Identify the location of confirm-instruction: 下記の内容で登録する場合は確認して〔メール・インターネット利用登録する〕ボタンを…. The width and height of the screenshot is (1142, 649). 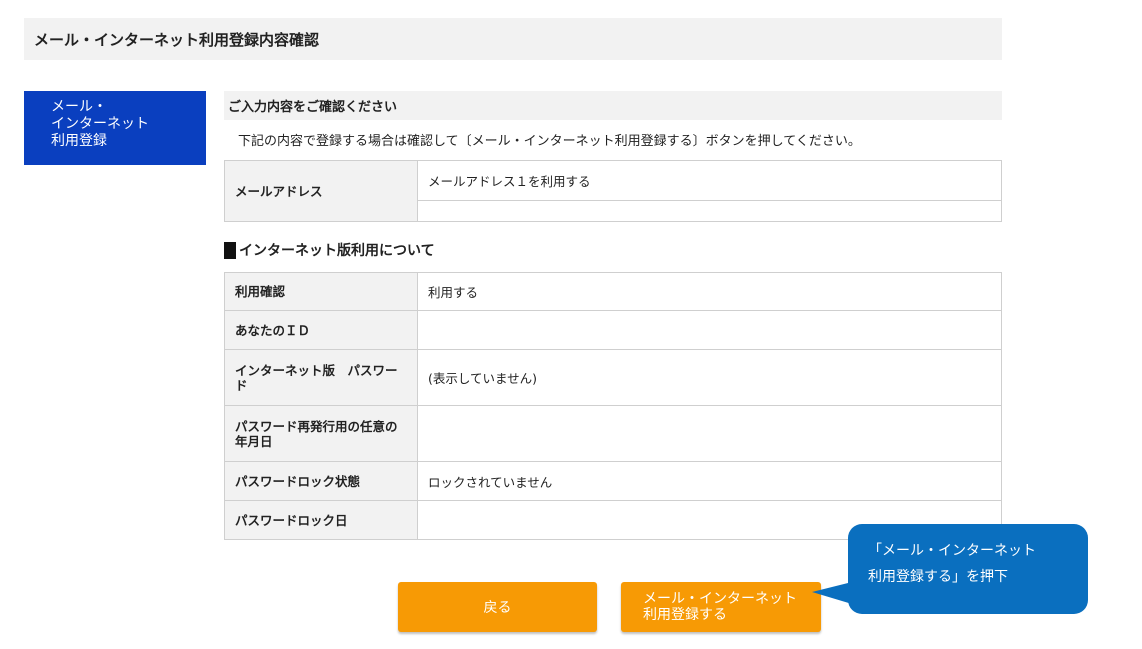
(549, 141).